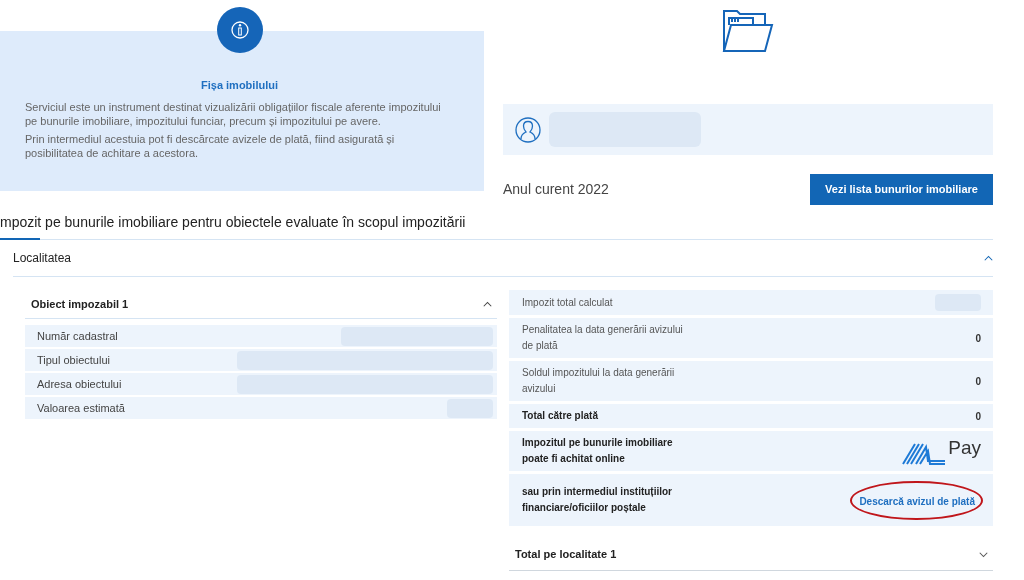  Describe the element at coordinates (560, 416) in the screenshot. I see `field-label: Total către plată` at that location.